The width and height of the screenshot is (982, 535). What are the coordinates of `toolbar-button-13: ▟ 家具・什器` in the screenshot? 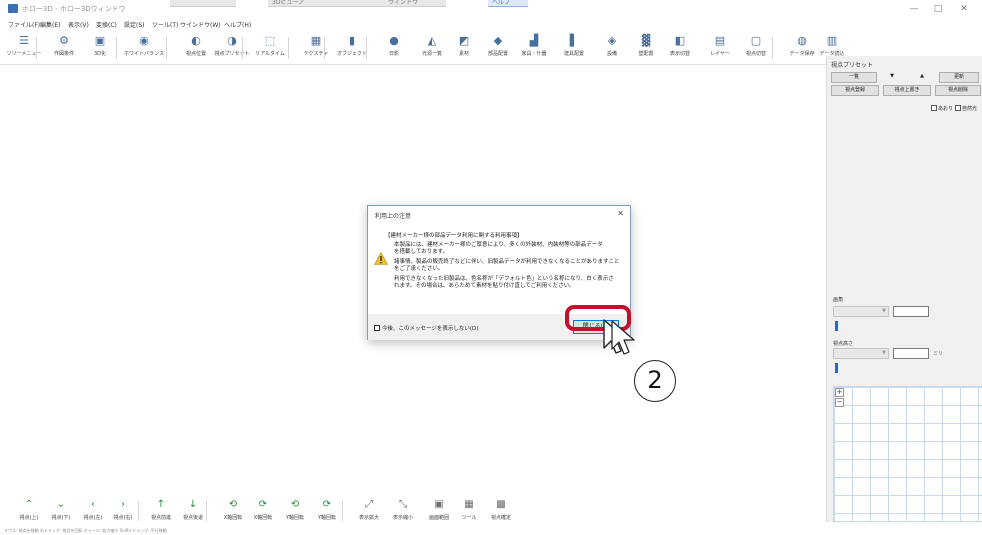 It's located at (534, 48).